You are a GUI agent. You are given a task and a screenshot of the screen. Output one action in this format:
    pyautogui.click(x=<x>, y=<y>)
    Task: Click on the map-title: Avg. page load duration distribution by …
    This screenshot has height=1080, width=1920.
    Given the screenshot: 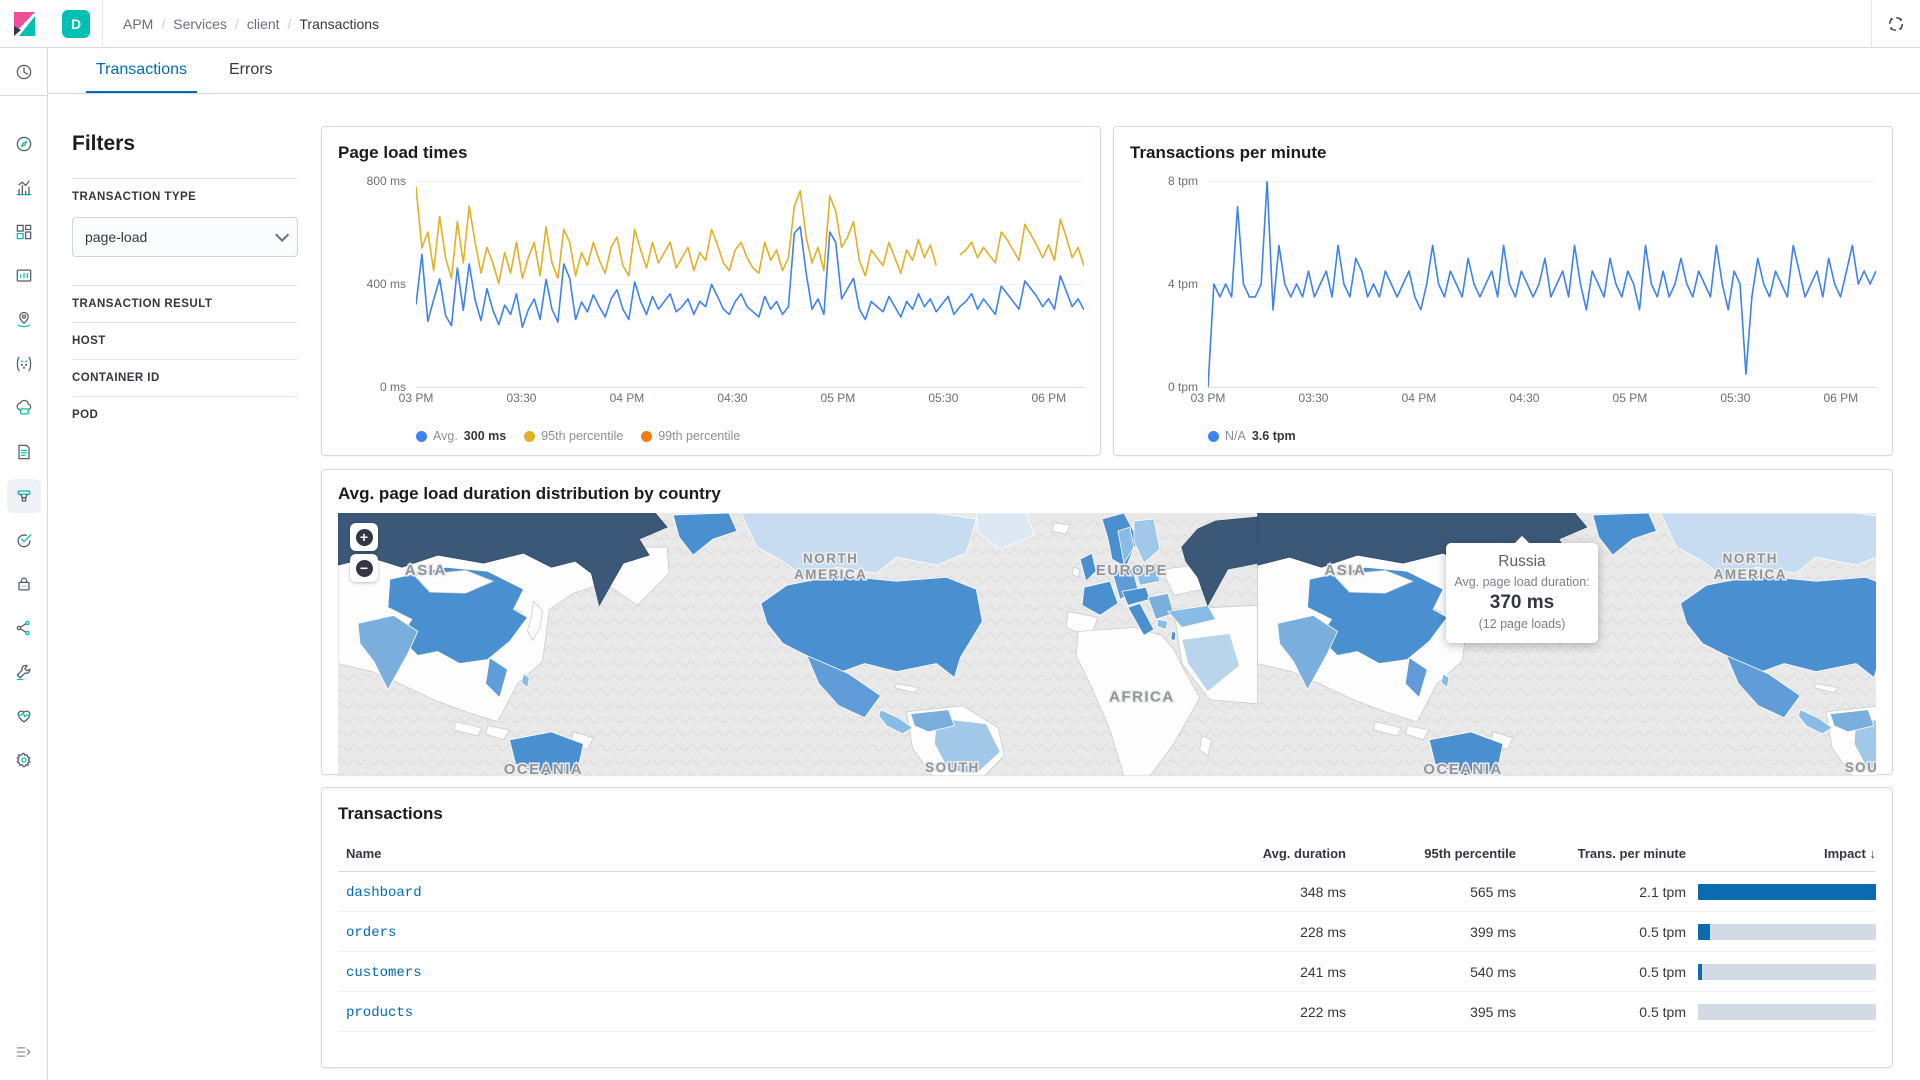 What is the action you would take?
    pyautogui.click(x=529, y=493)
    